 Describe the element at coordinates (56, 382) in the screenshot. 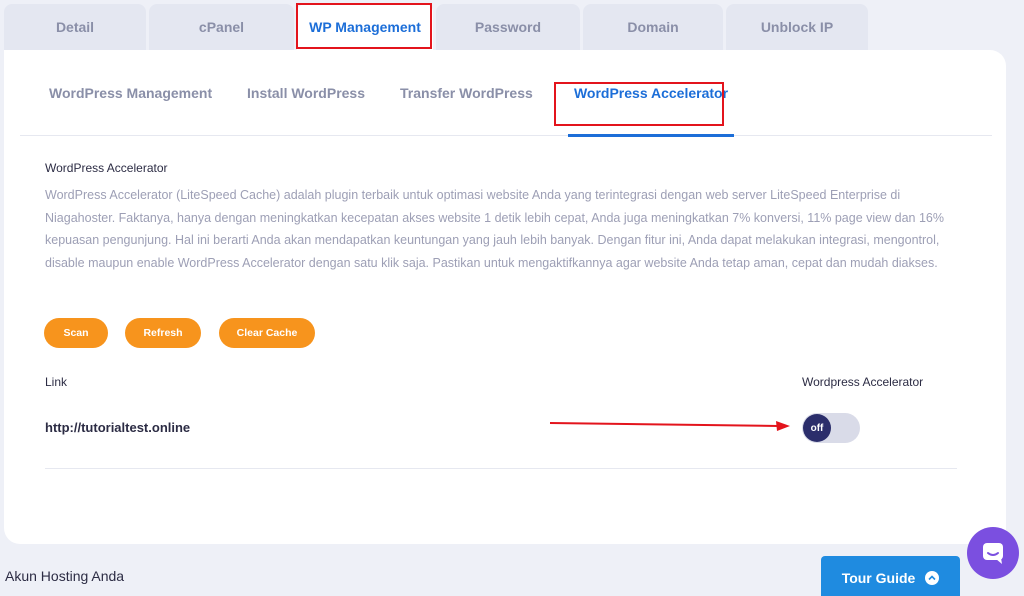

I see `column-header-link: Link` at that location.